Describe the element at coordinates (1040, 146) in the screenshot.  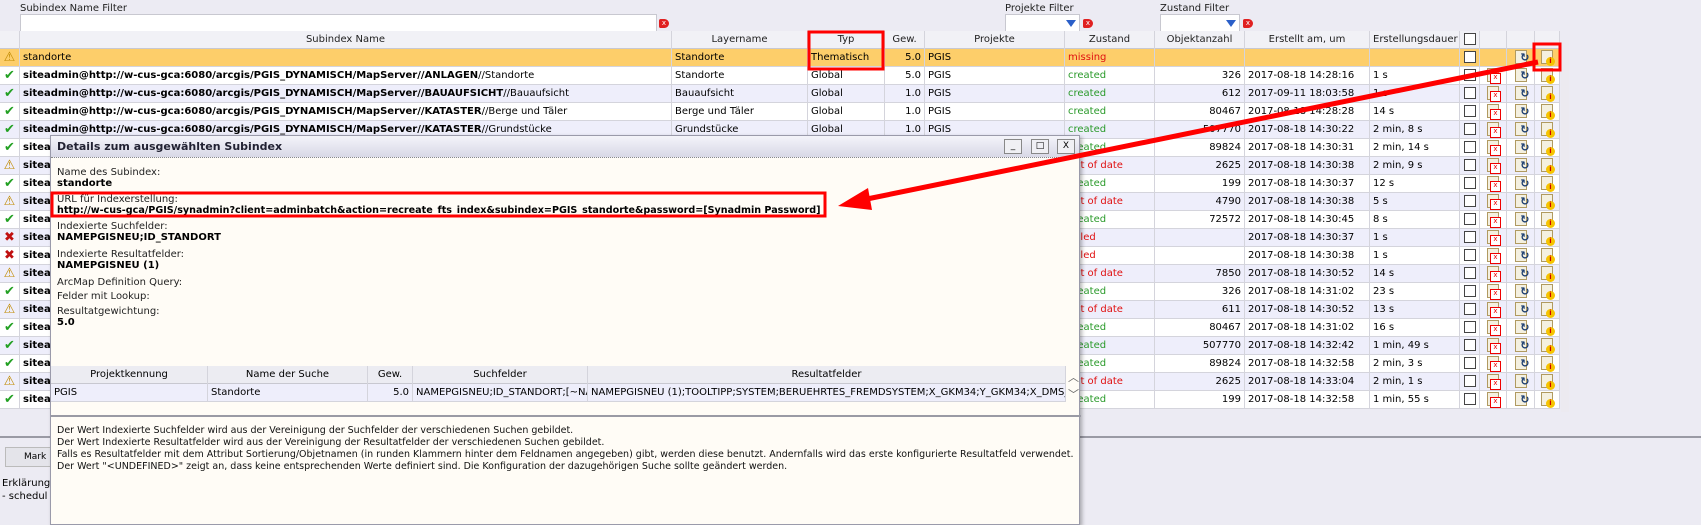
I see `maximize-button: □` at that location.